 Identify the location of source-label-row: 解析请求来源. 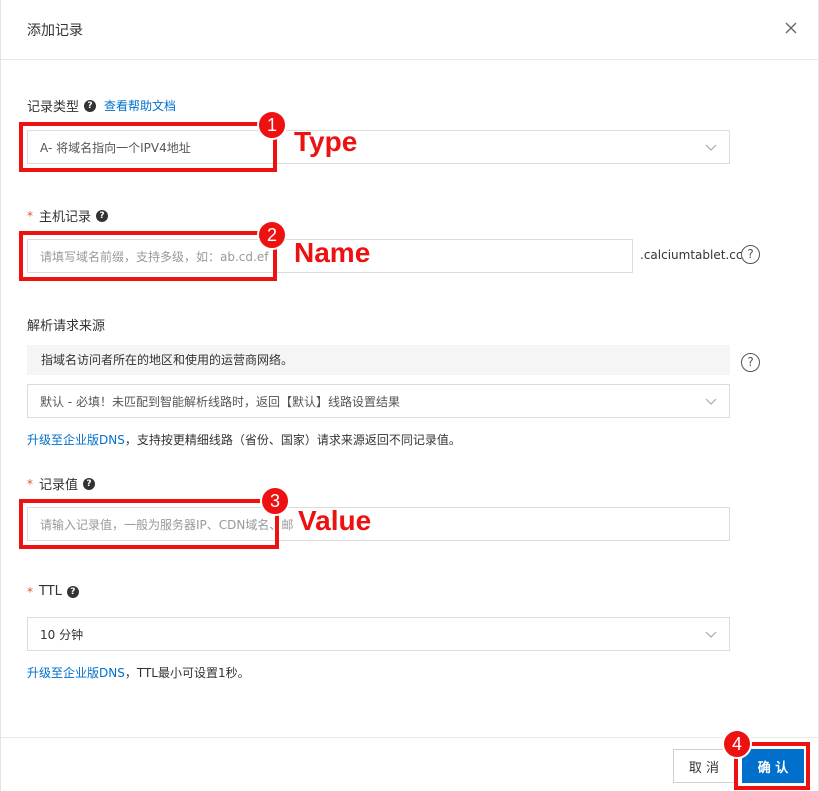
(66, 324).